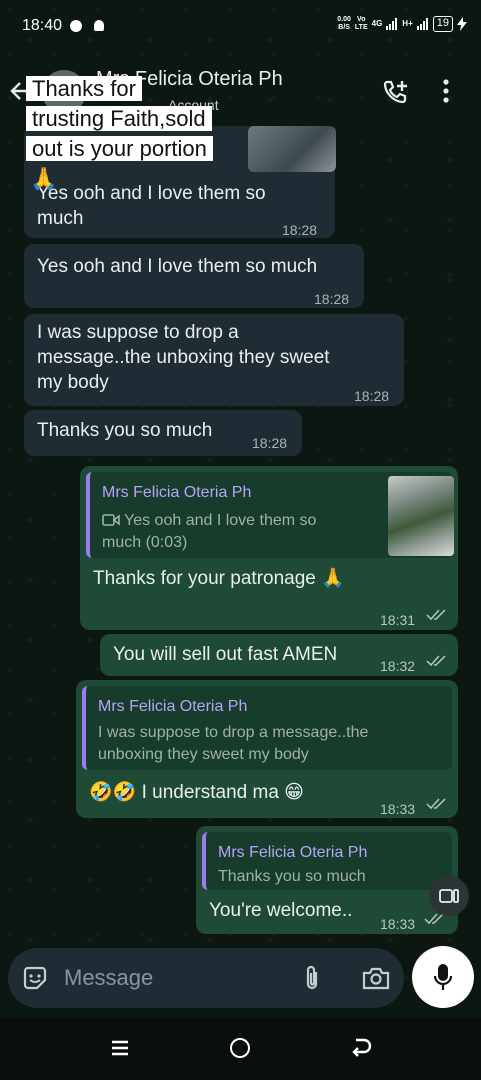 The image size is (481, 1080). What do you see at coordinates (361, 27) in the screenshot?
I see `volte-bottom: LTE` at bounding box center [361, 27].